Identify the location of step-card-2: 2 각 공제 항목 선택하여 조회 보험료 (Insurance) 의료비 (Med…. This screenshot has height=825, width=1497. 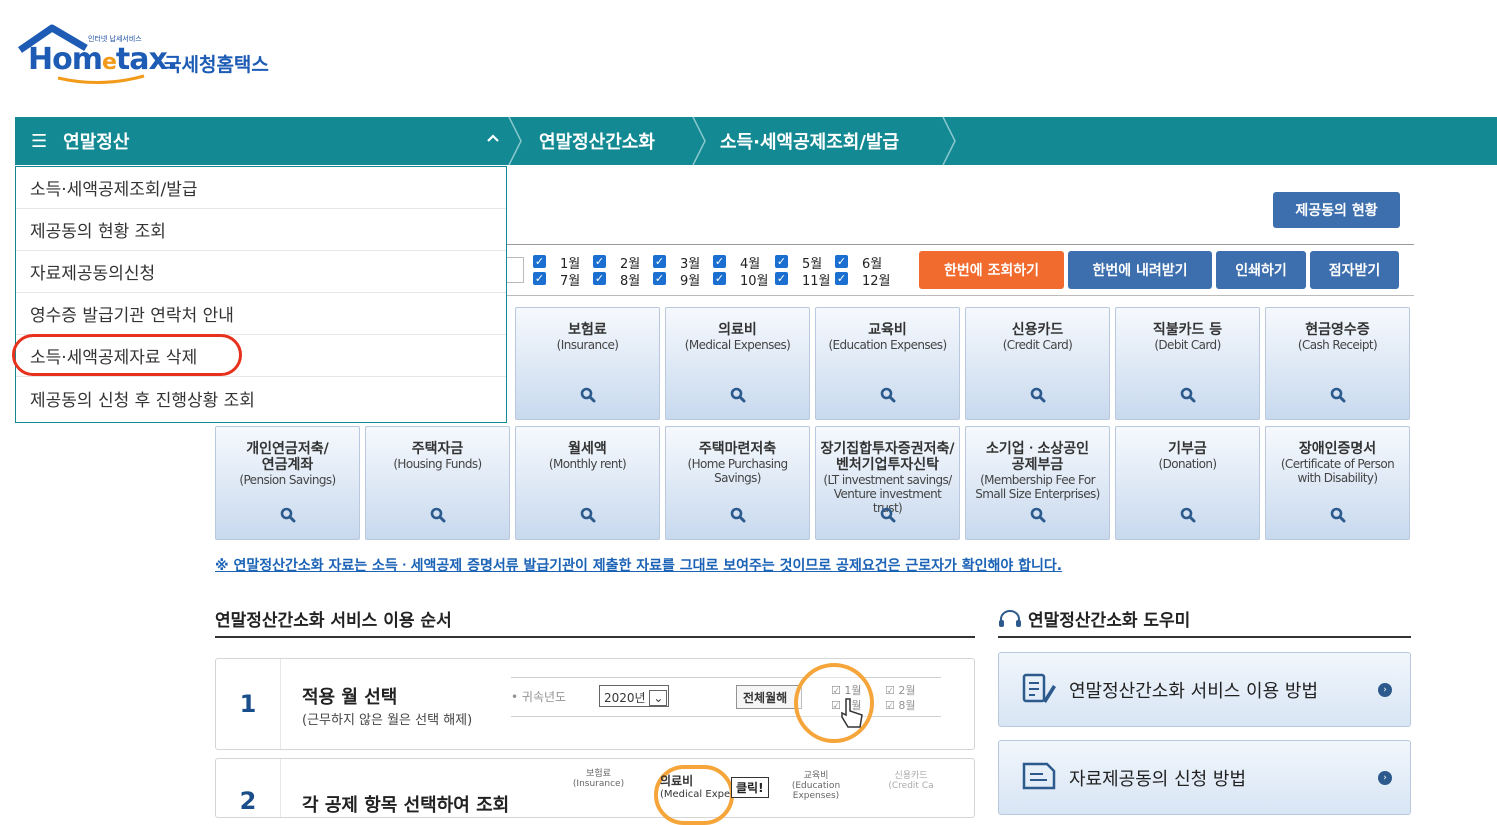
(595, 791).